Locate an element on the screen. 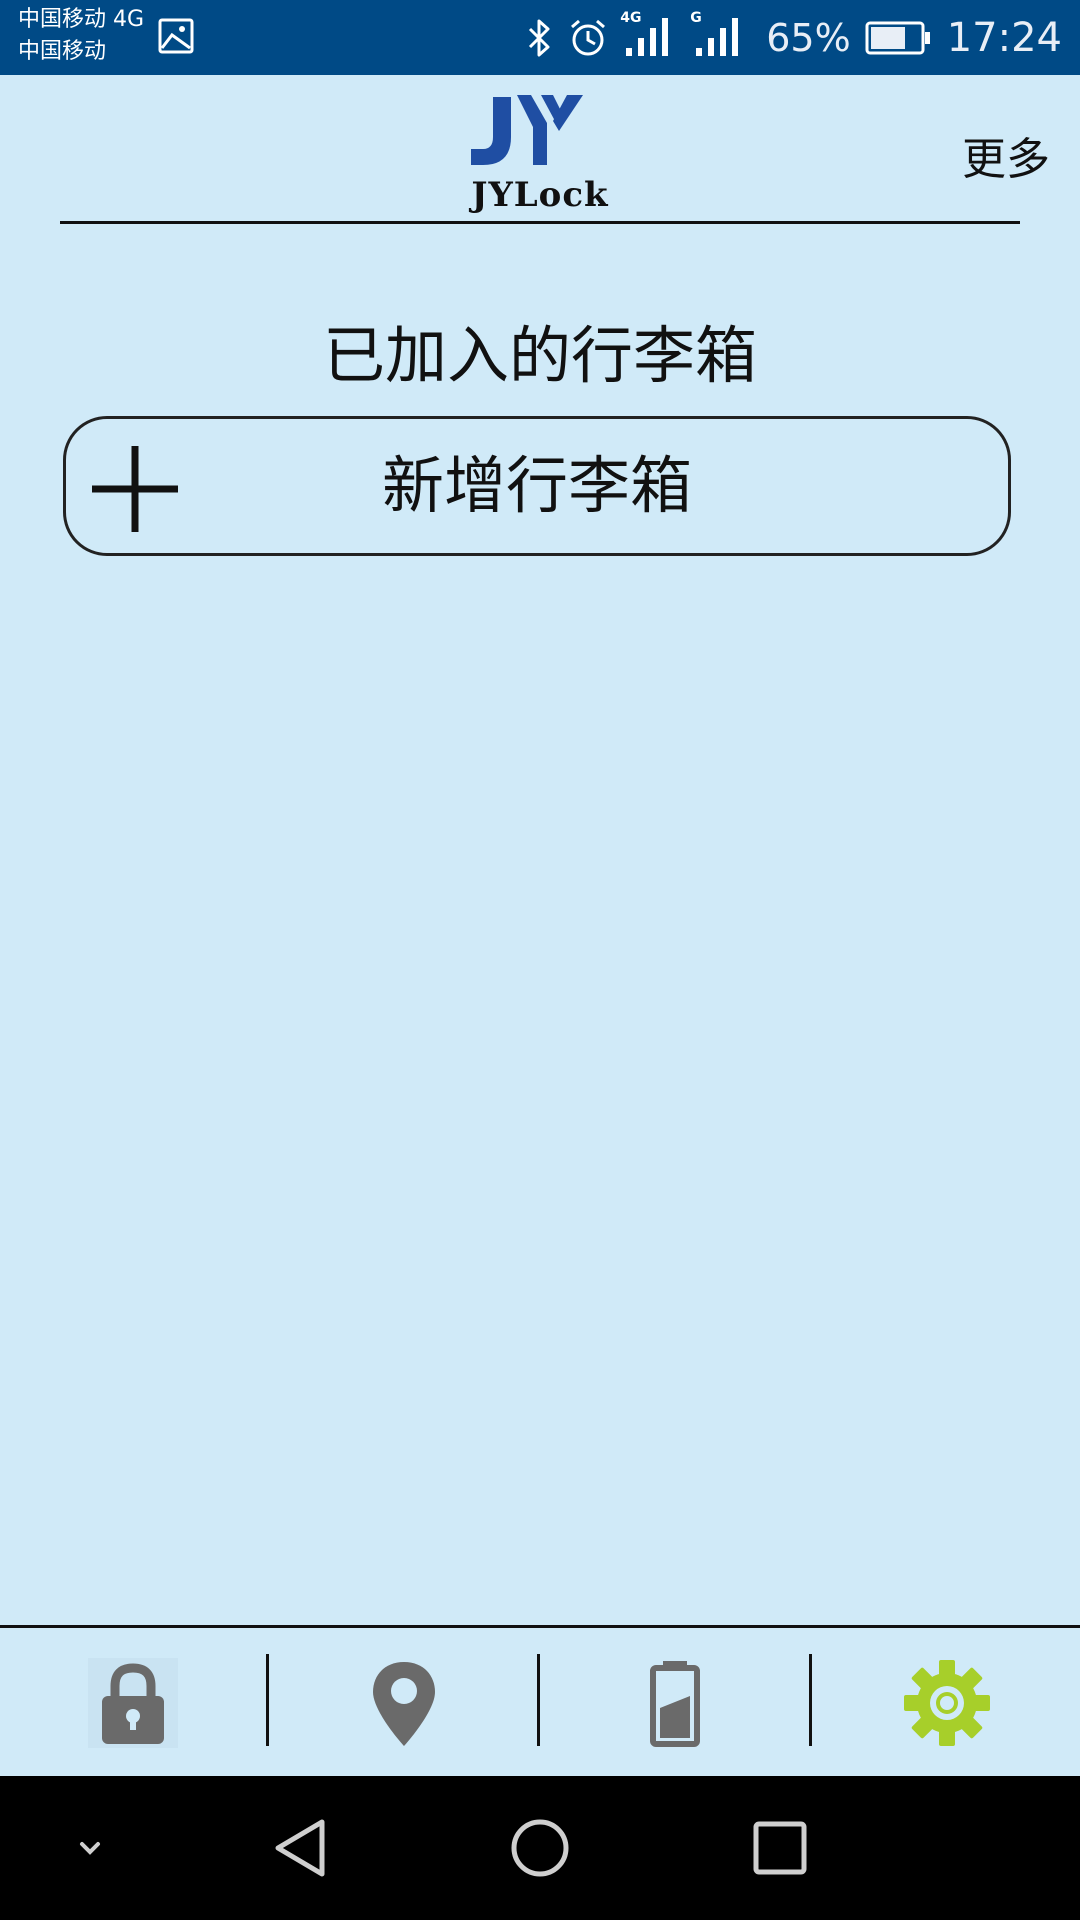  home-icon is located at coordinates (540, 1848).